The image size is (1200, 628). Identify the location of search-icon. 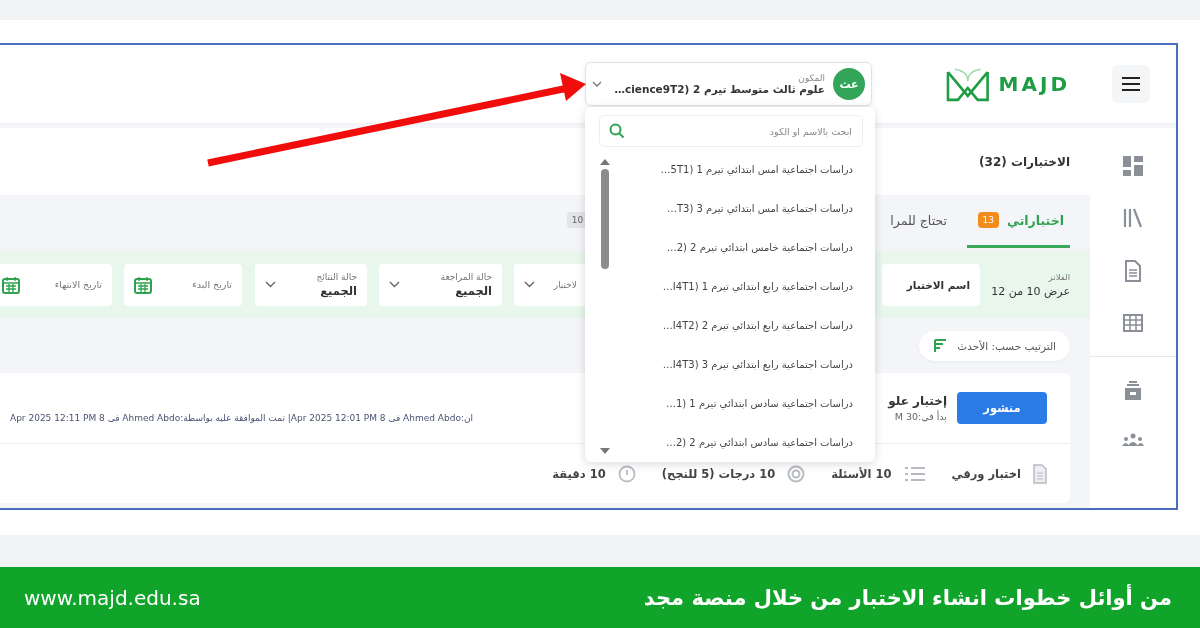
(617, 131).